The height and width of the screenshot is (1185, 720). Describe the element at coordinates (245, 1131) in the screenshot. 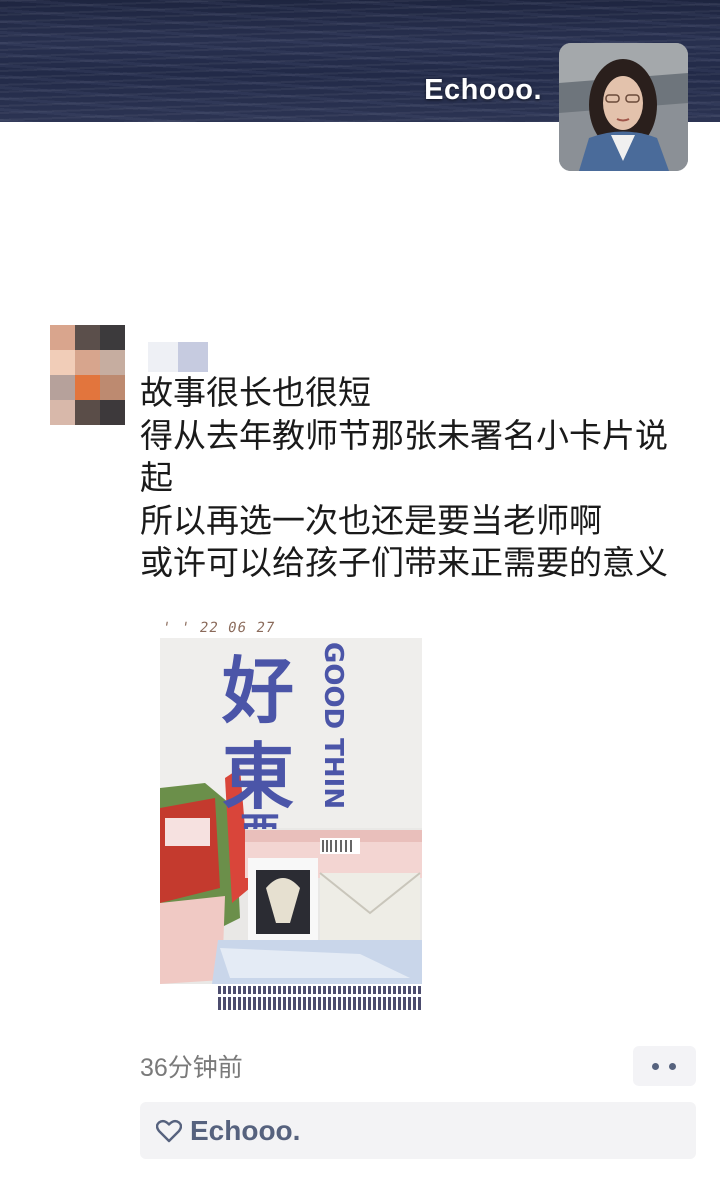

I see `liker-name: Echooo.` at that location.